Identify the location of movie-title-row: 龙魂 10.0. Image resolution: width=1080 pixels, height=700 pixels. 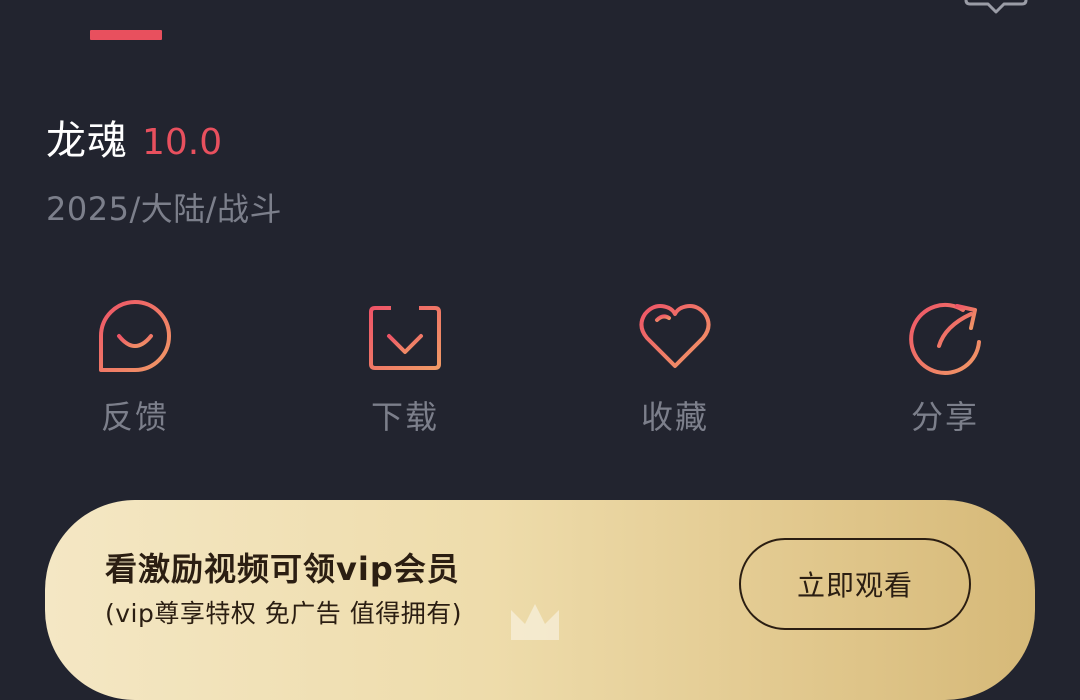
(134, 136).